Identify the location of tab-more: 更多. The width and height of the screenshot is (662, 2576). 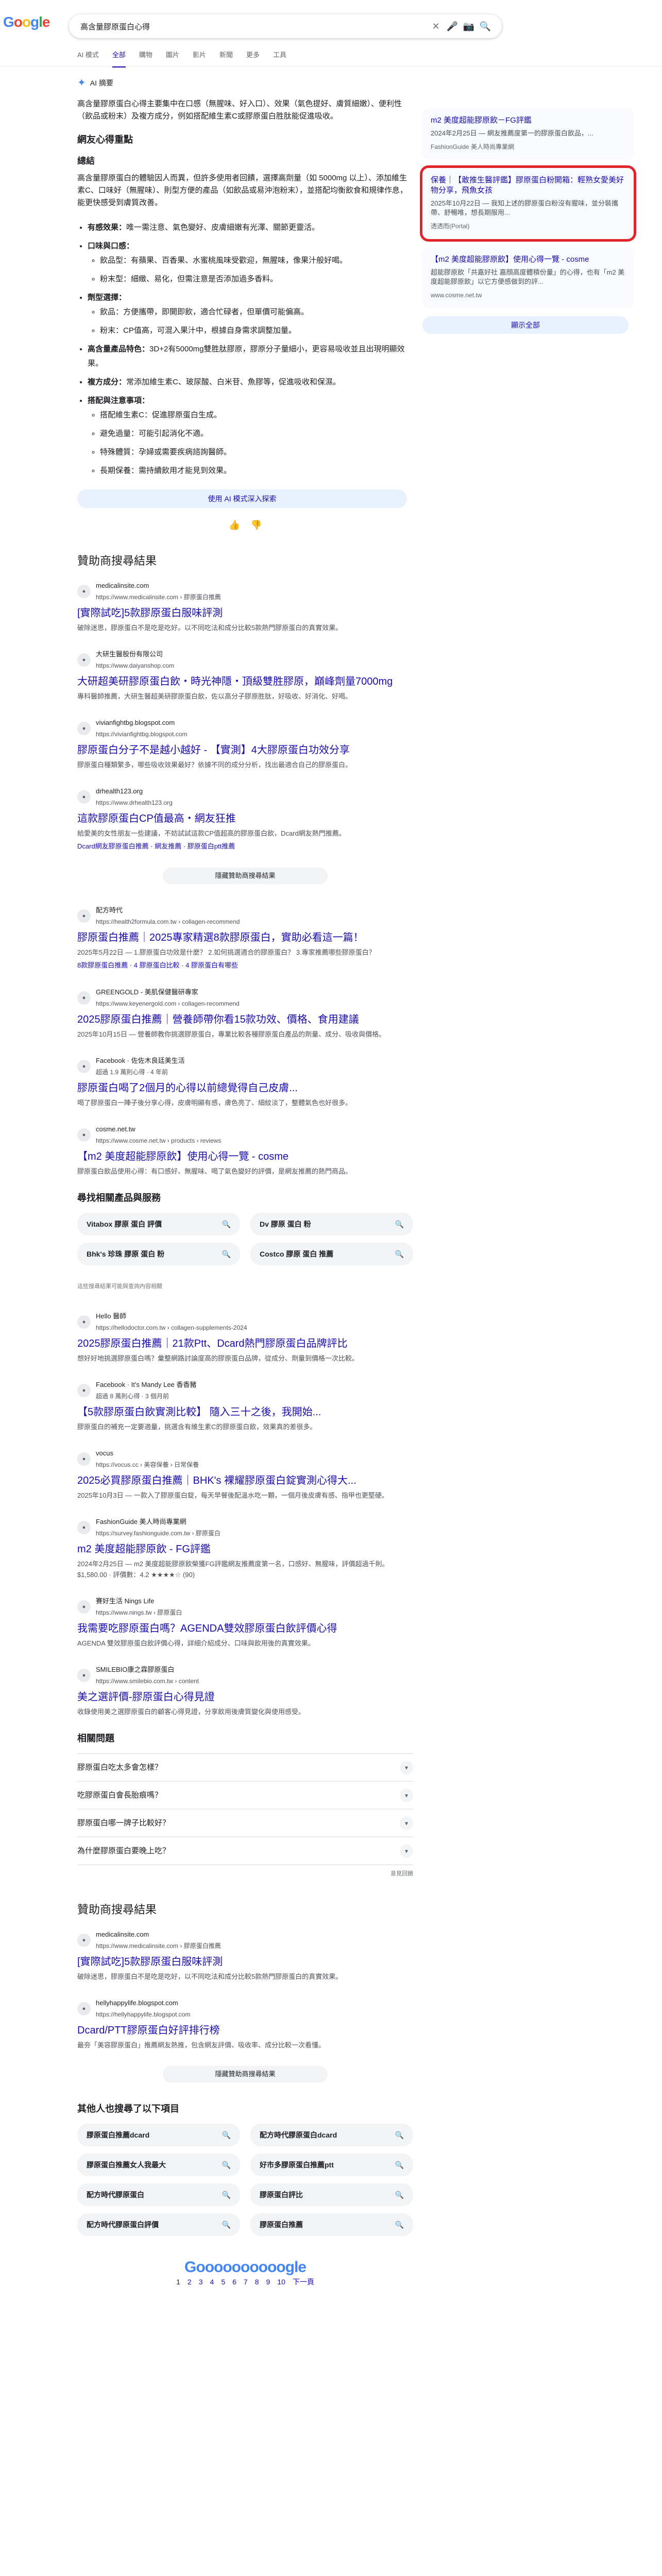
(253, 58).